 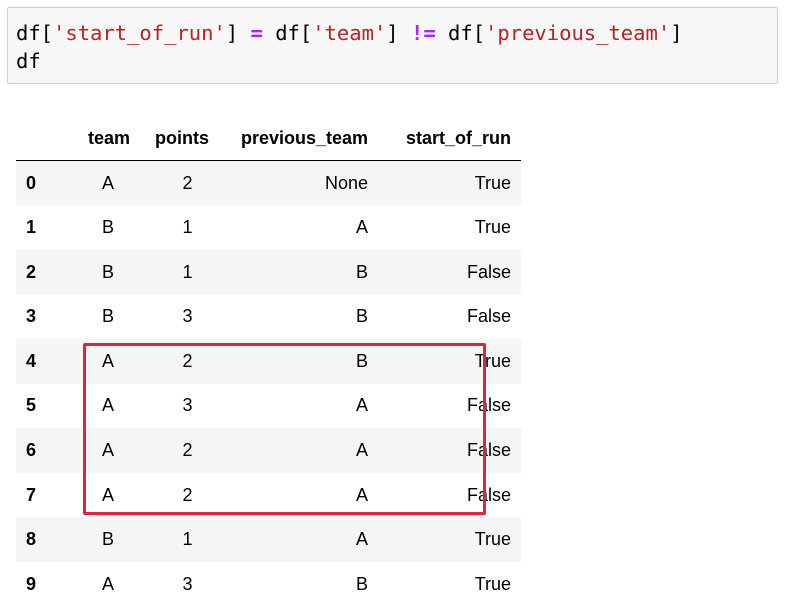 I want to click on header-previous-team: previous_team, so click(x=299, y=139).